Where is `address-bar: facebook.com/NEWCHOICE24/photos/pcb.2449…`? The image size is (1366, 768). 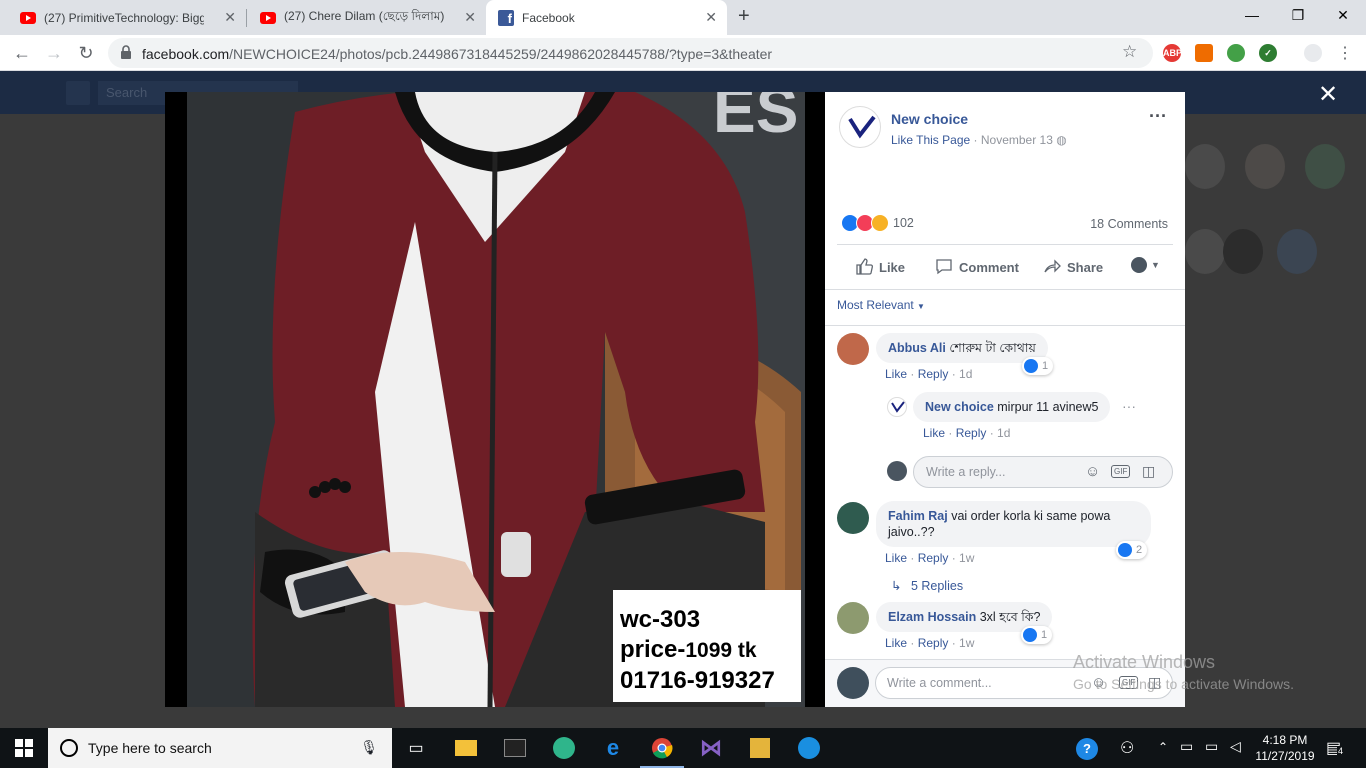 address-bar: facebook.com/NEWCHOICE24/photos/pcb.2449… is located at coordinates (630, 53).